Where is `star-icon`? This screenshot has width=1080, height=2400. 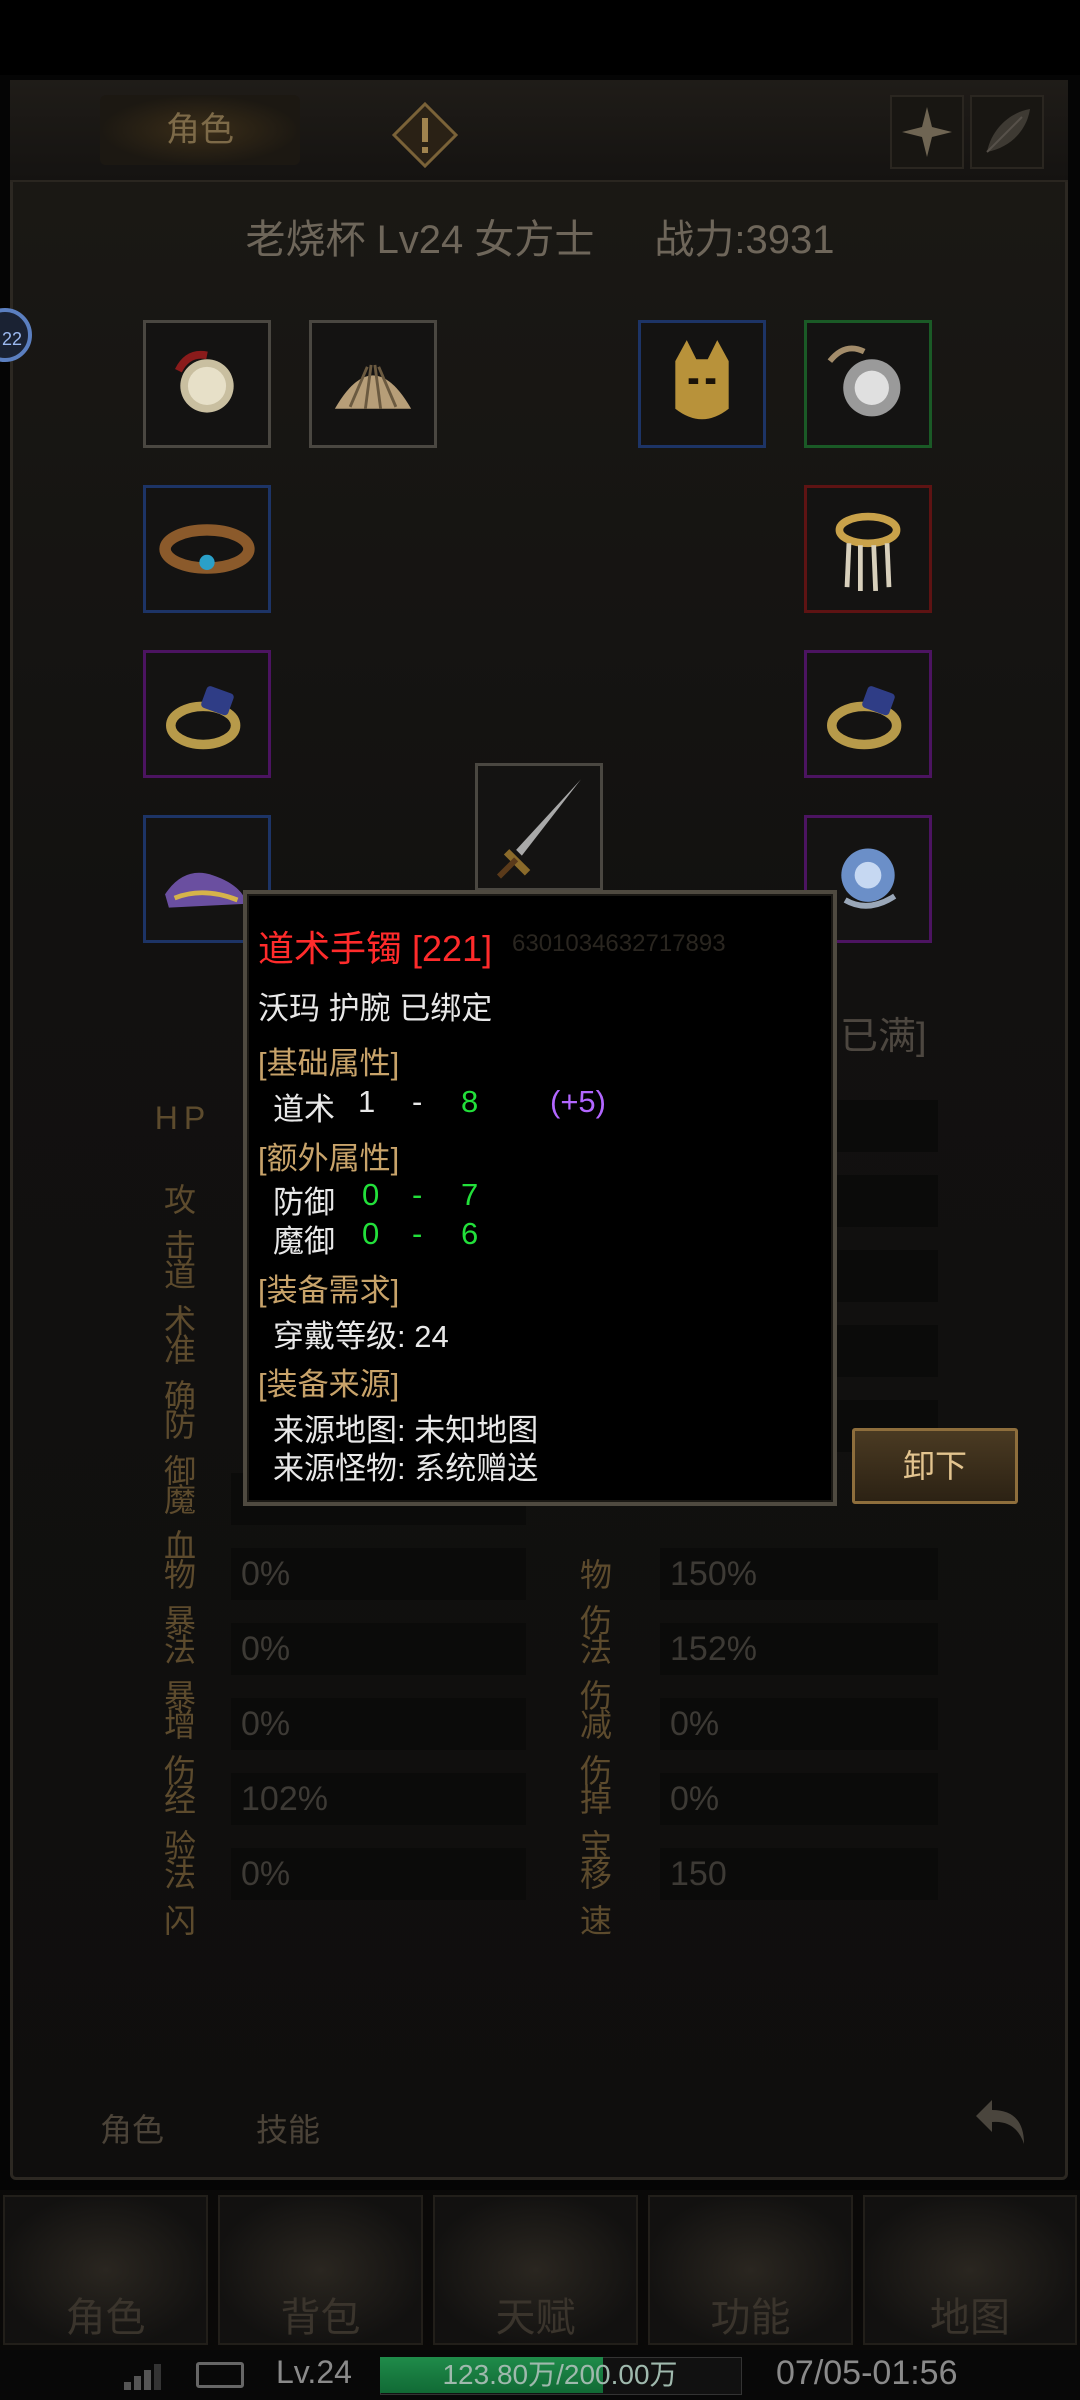
star-icon is located at coordinates (927, 132).